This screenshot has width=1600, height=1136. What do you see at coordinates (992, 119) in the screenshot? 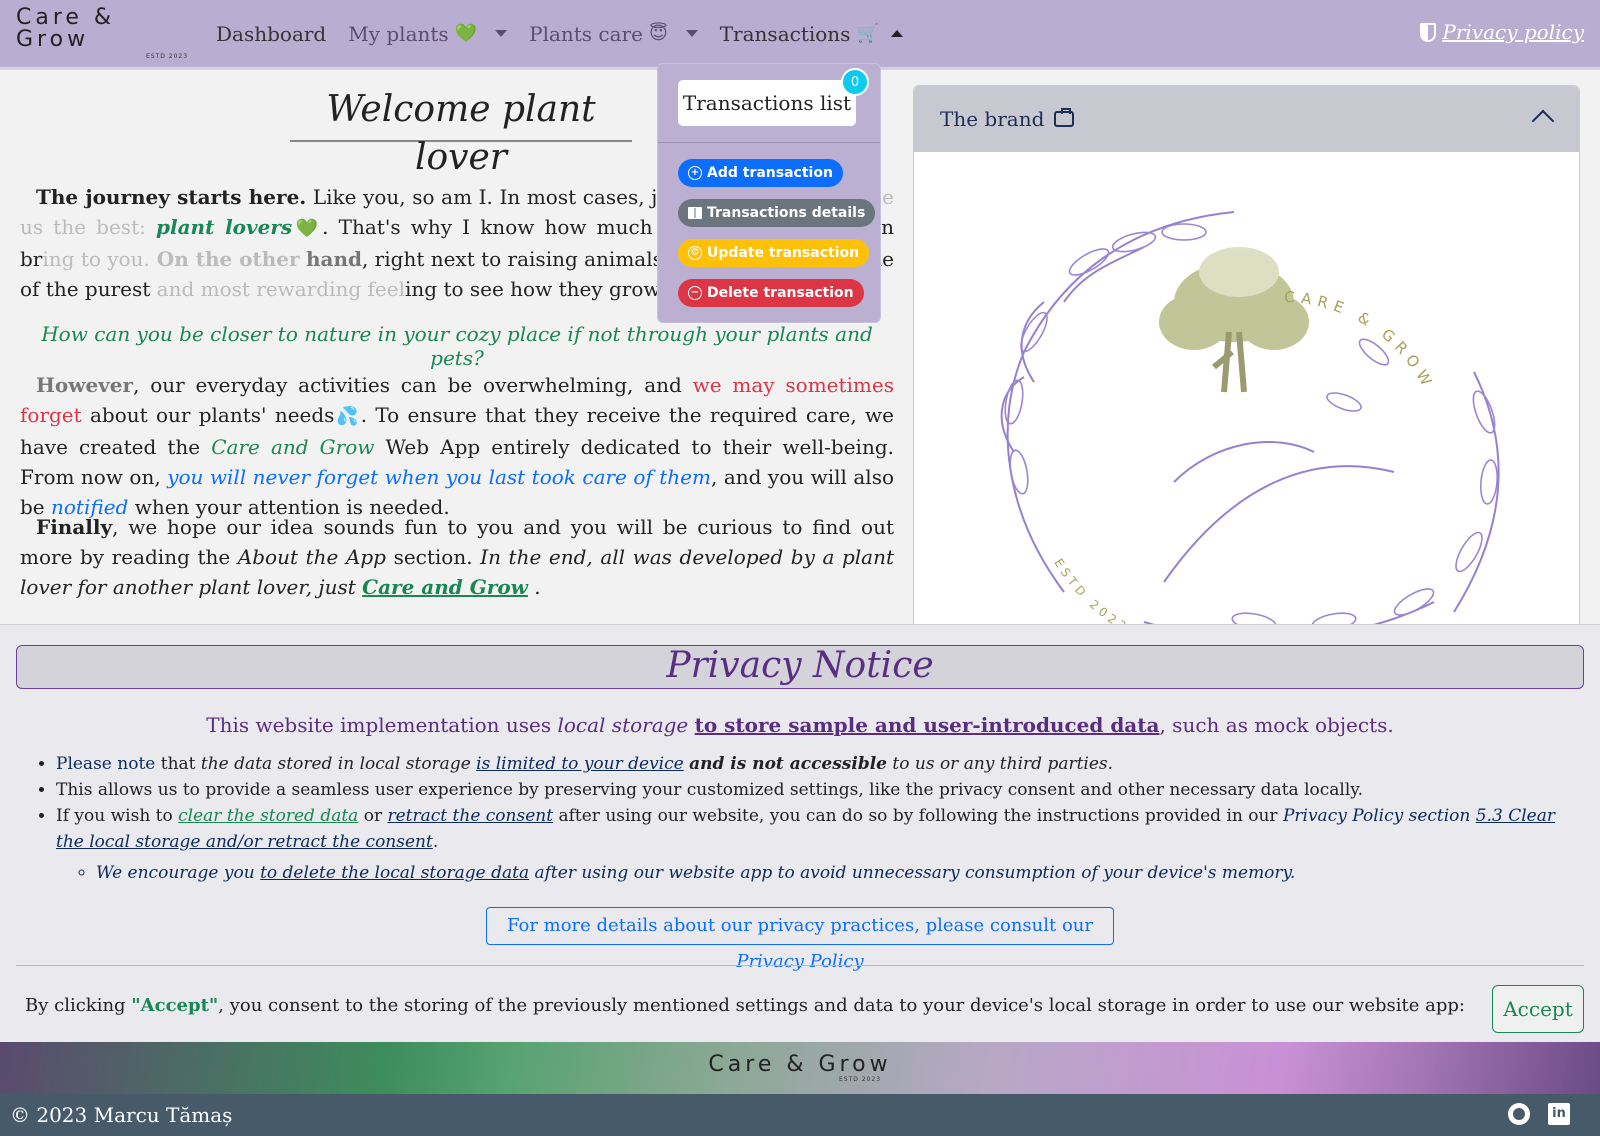
I see `brand-card-title: The brand` at bounding box center [992, 119].